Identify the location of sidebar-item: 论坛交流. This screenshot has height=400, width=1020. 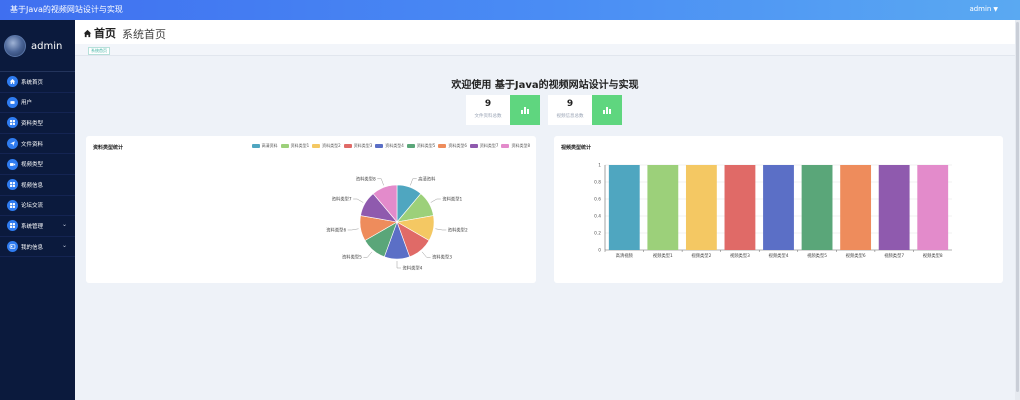
(37, 206).